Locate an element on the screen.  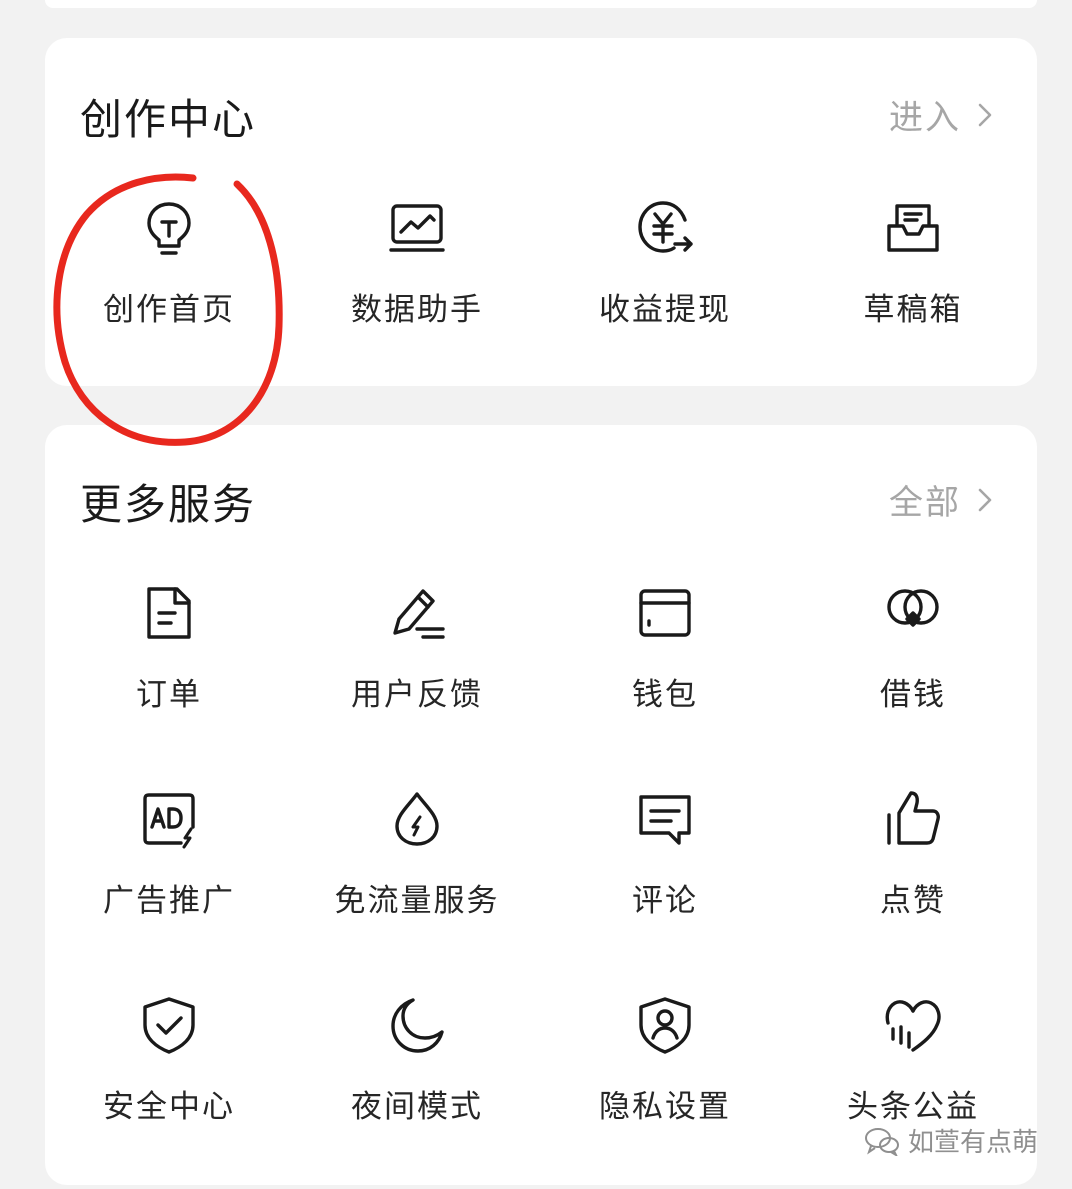
services-row-1: 订单 用户反馈 钱包 借钱 is located at coordinates (541, 658).